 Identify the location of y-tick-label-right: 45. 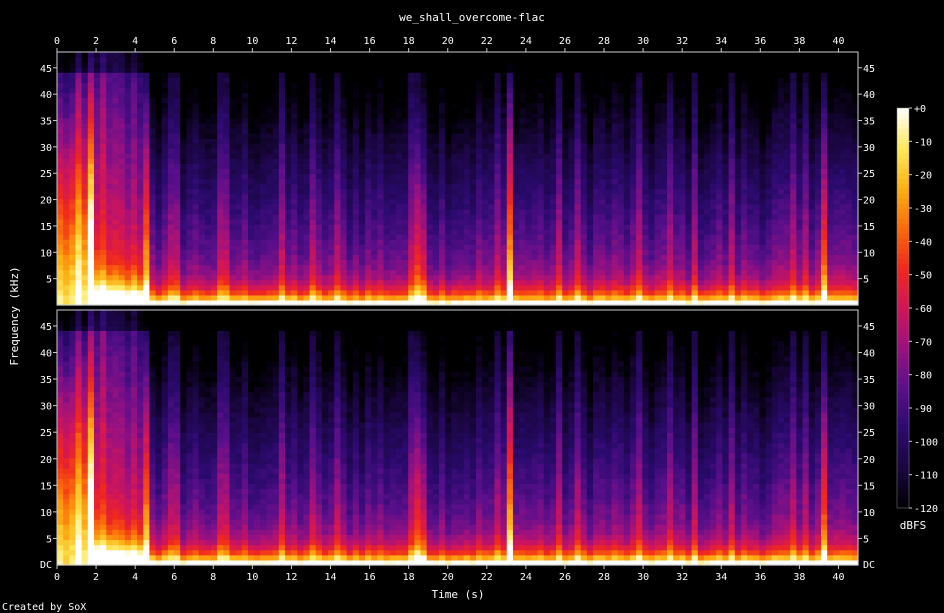
(869, 327).